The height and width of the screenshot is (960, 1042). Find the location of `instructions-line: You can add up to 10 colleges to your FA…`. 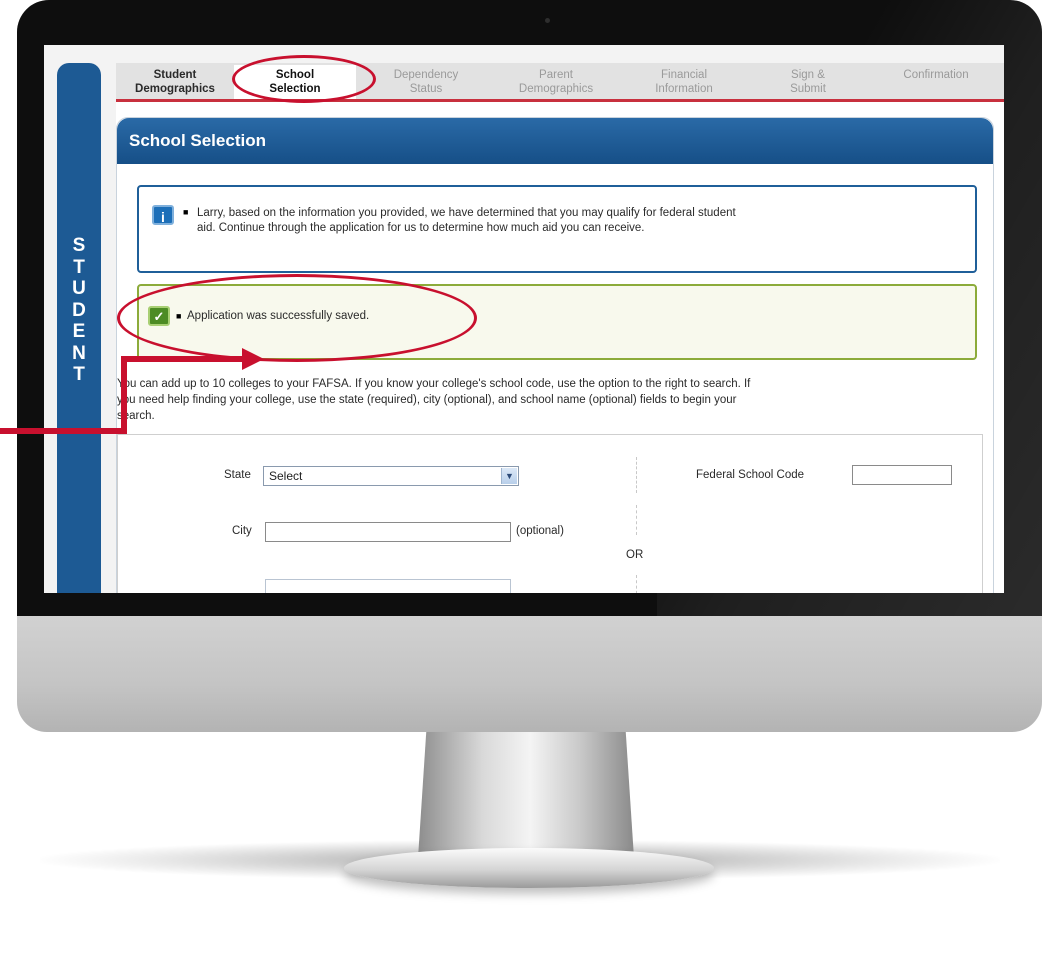

instructions-line: You can add up to 10 colleges to your FA… is located at coordinates (434, 384).